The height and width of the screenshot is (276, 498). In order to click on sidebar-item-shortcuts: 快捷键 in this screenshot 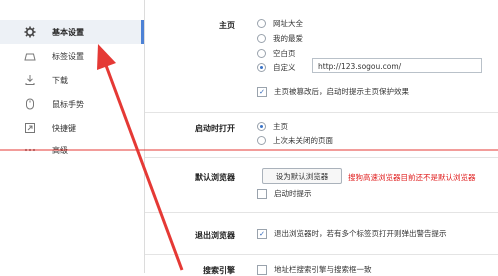, I will do `click(72, 128)`.